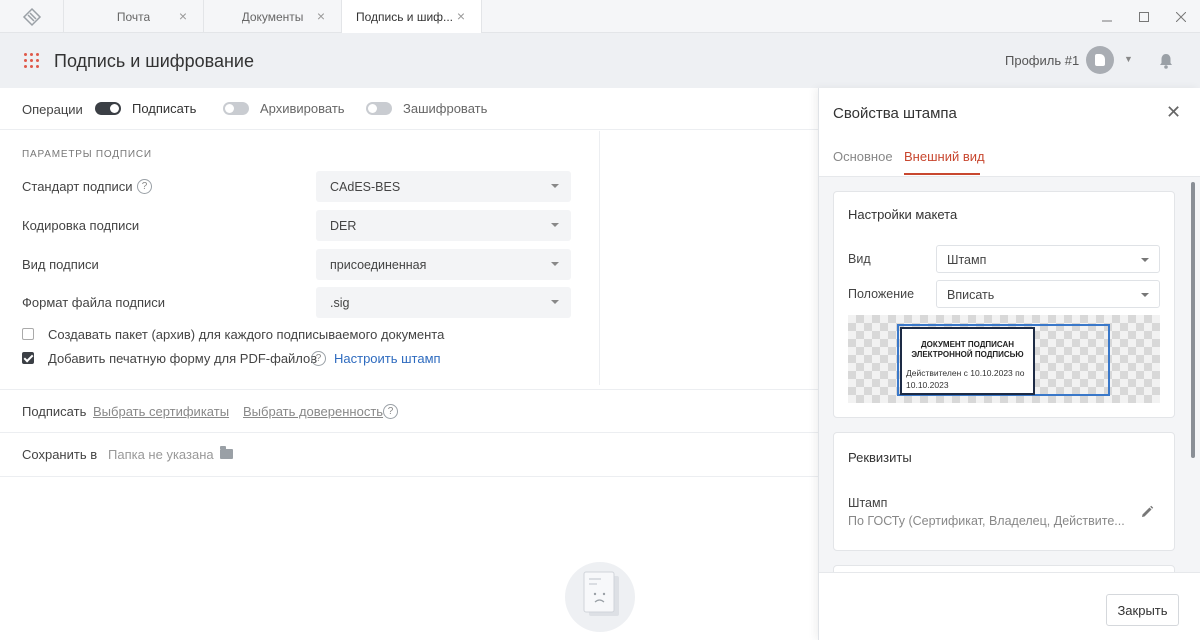  Describe the element at coordinates (226, 452) in the screenshot. I see `folder-icon` at that location.